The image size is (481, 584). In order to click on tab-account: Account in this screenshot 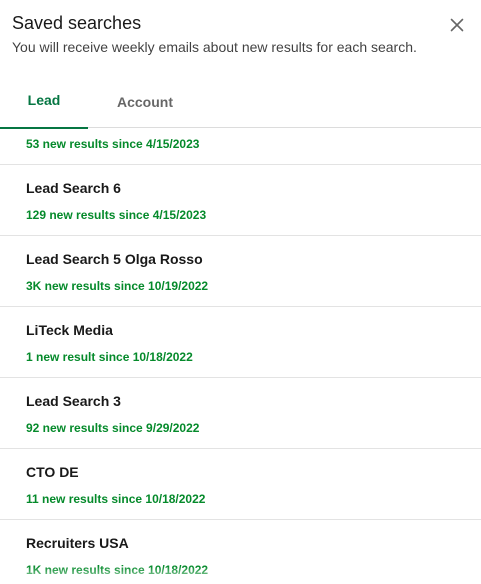, I will do `click(145, 103)`.